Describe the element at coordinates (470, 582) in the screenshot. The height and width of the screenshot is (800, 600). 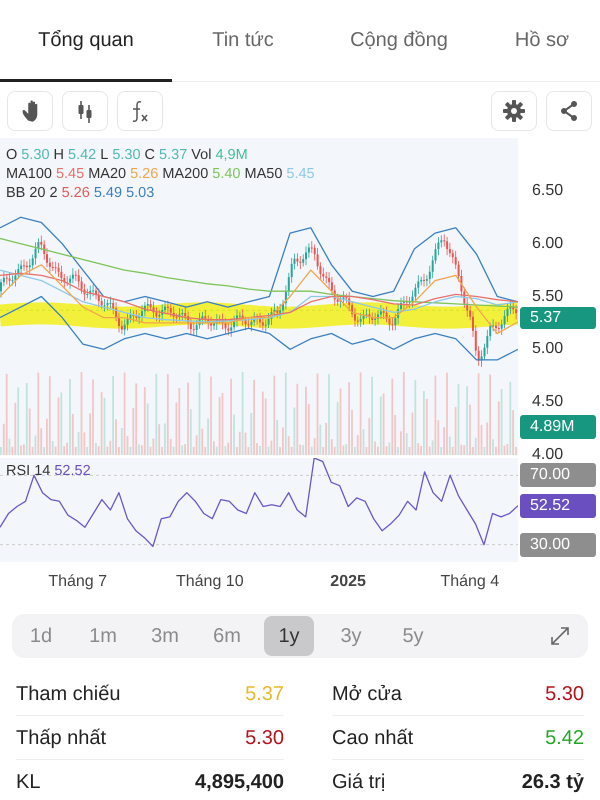
I see `axis-label: Tháng 4` at that location.